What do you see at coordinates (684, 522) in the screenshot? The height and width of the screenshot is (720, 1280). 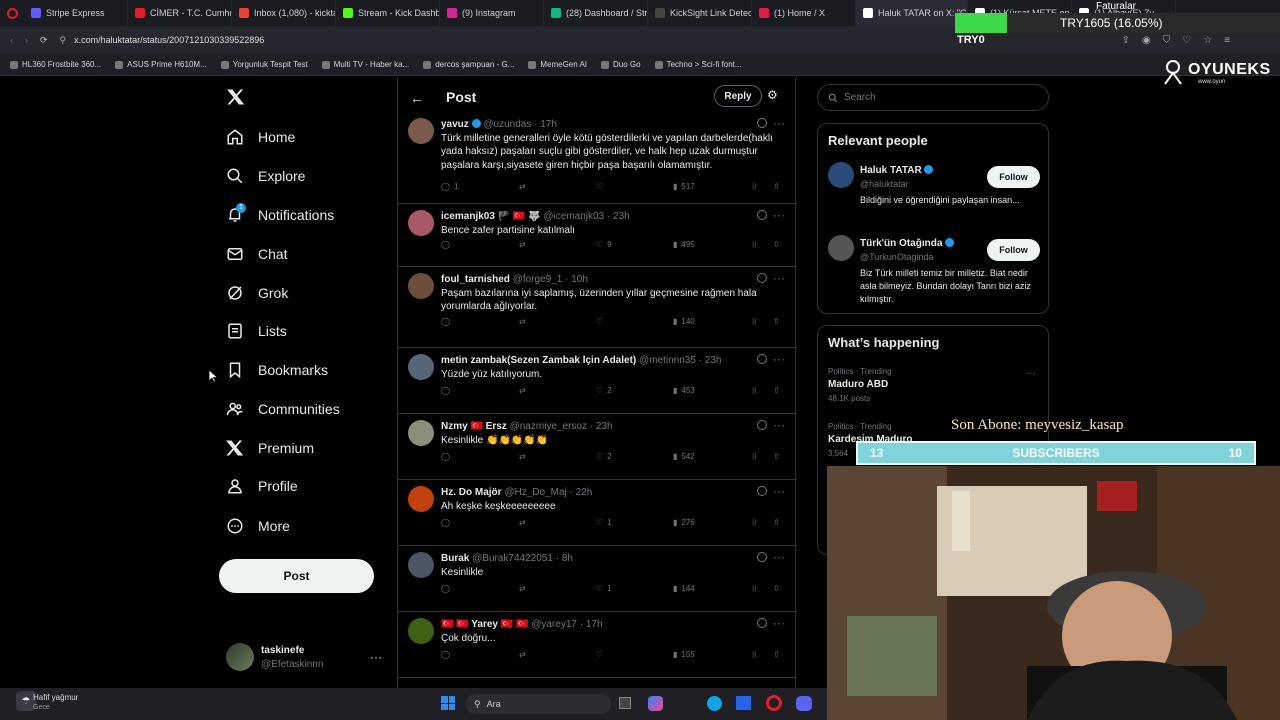 I see `views-button: ▮ 276` at bounding box center [684, 522].